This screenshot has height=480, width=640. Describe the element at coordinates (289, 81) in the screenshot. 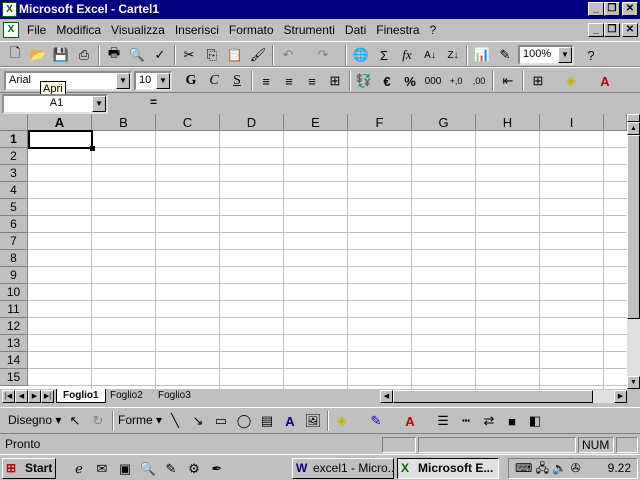

I see `align-center-icon: ≡` at that location.